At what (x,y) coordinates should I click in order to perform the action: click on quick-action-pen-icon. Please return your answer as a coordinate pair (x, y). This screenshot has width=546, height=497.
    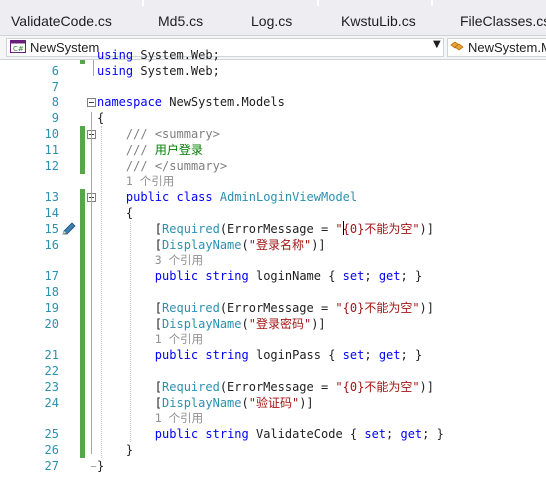
    Looking at the image, I should click on (69, 228).